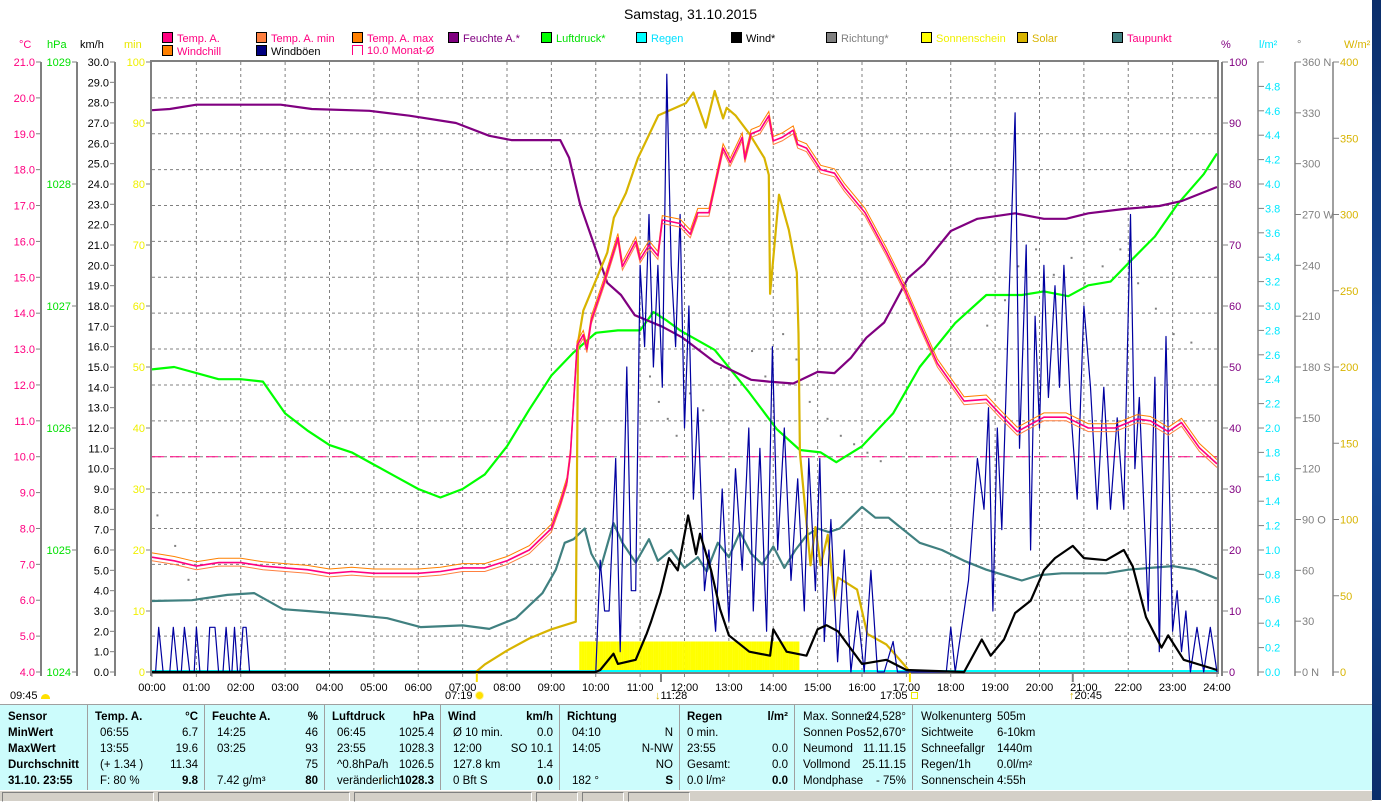  What do you see at coordinates (98, 124) in the screenshot?
I see `axis-label-wind: 27.0` at bounding box center [98, 124].